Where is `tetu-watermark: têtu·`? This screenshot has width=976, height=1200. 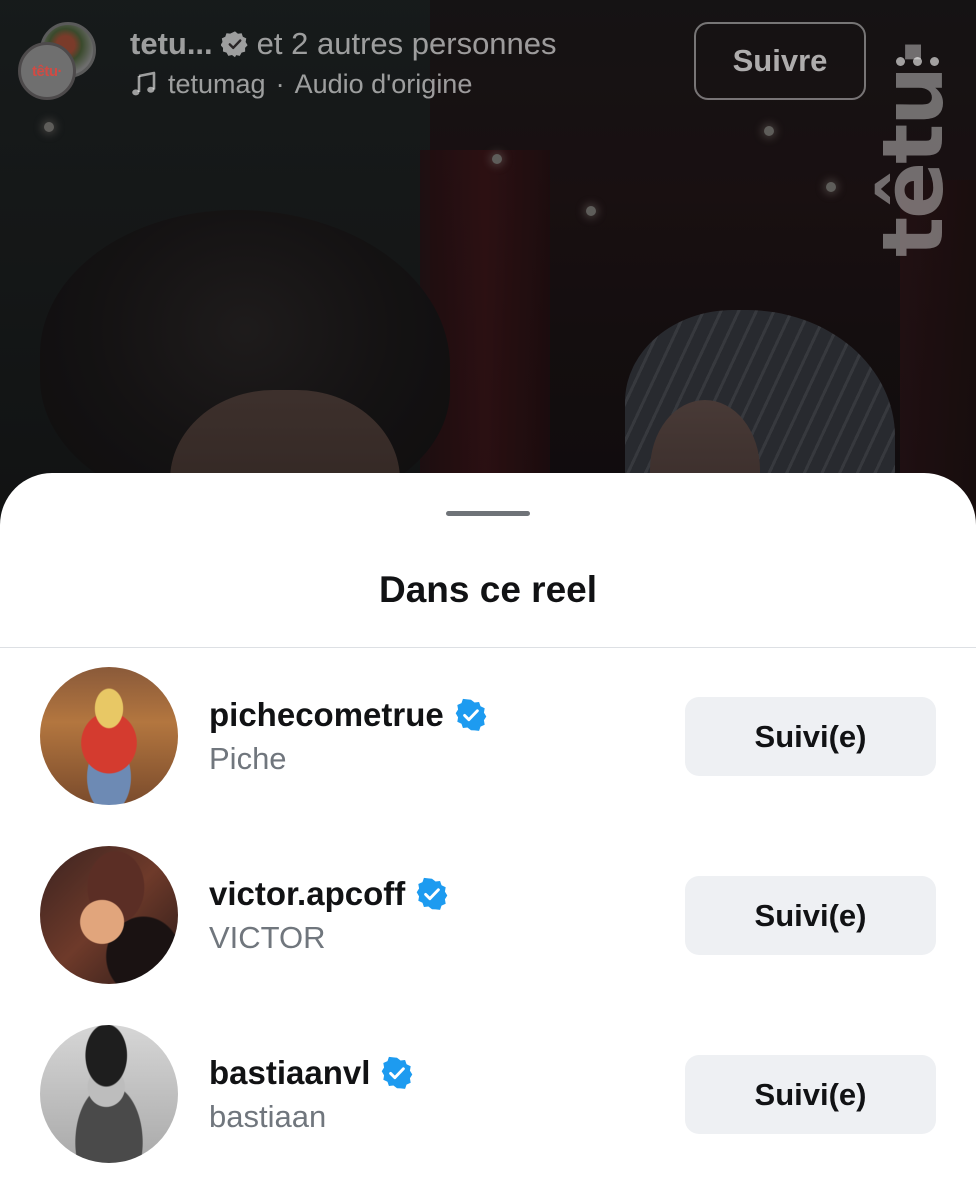 tetu-watermark: têtu· is located at coordinates (913, 147).